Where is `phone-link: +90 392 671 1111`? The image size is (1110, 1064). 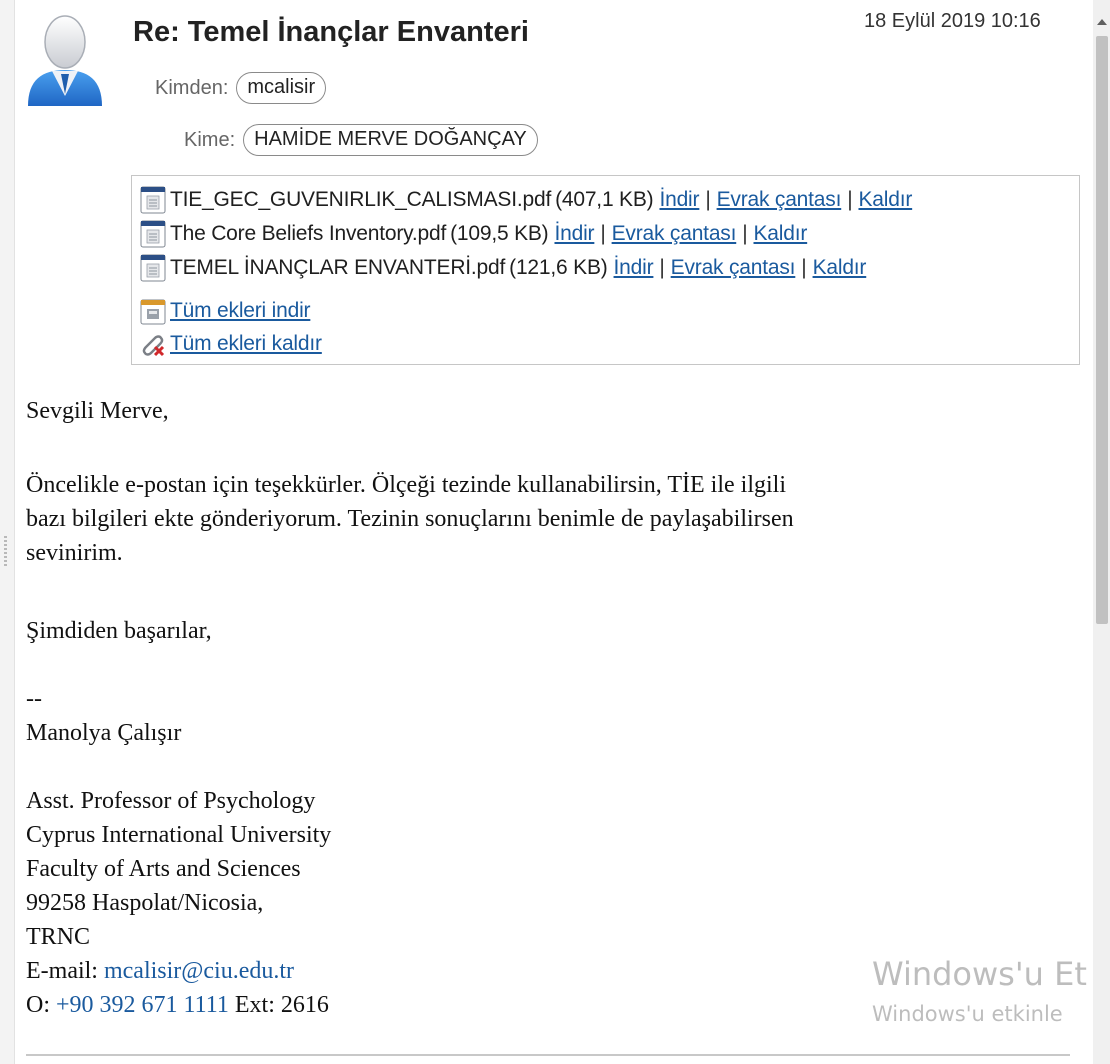
phone-link: +90 392 671 1111 is located at coordinates (142, 1005).